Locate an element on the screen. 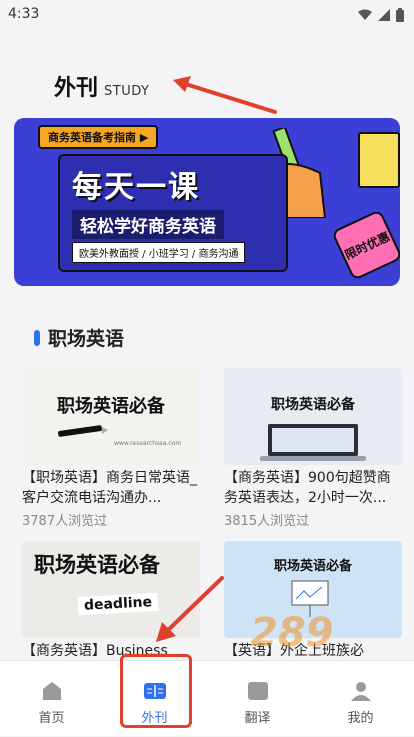 This screenshot has height=737, width=414. article-views: 3787人浏览过 is located at coordinates (65, 521).